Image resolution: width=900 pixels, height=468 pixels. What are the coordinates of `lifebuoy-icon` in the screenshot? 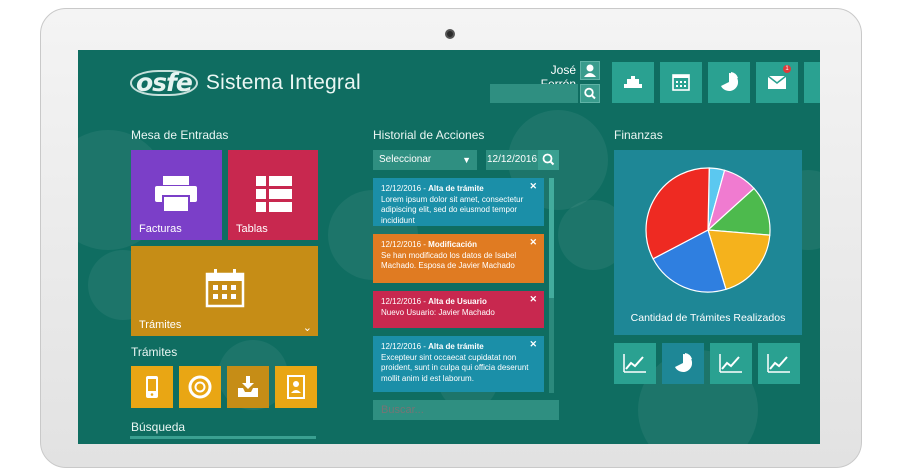 It's located at (200, 387).